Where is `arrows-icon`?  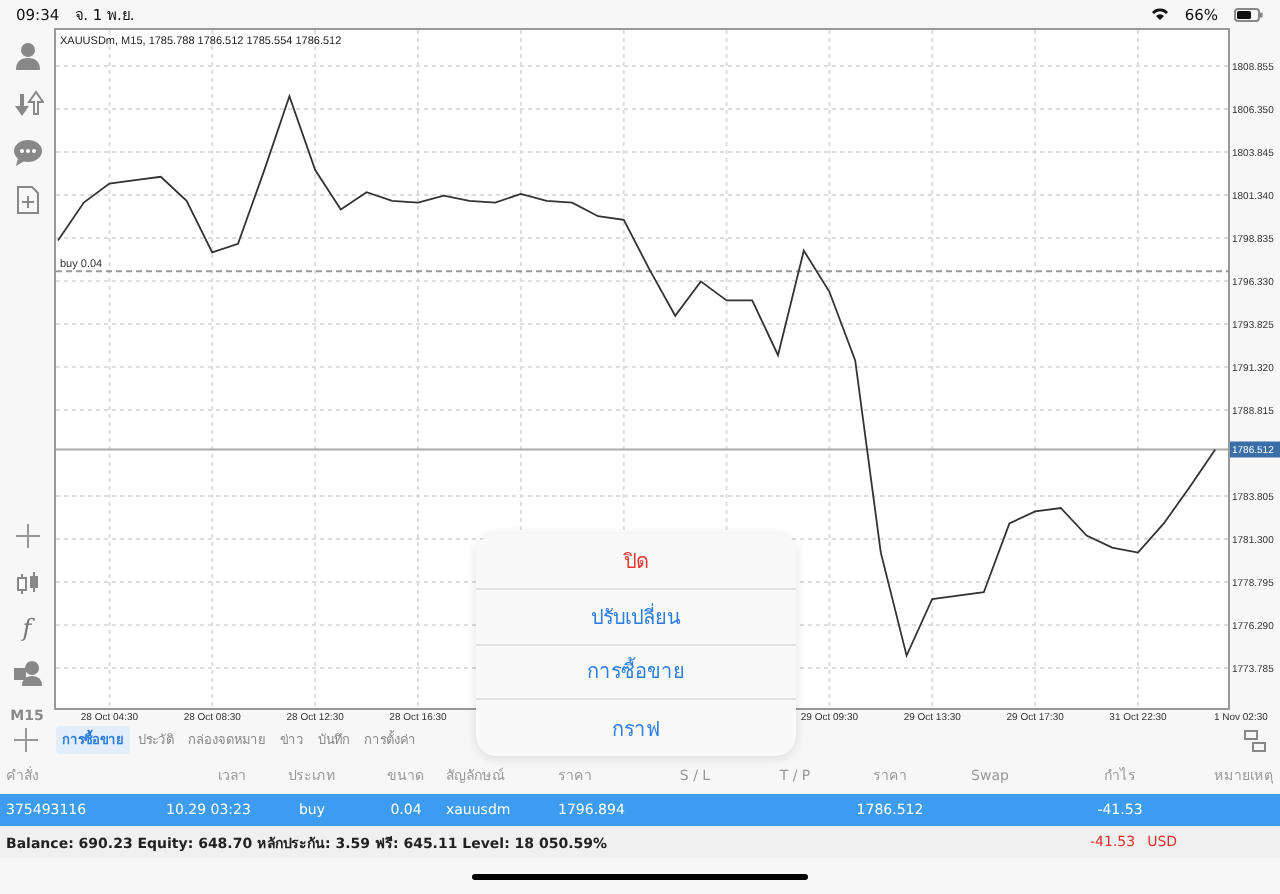 arrows-icon is located at coordinates (27, 104).